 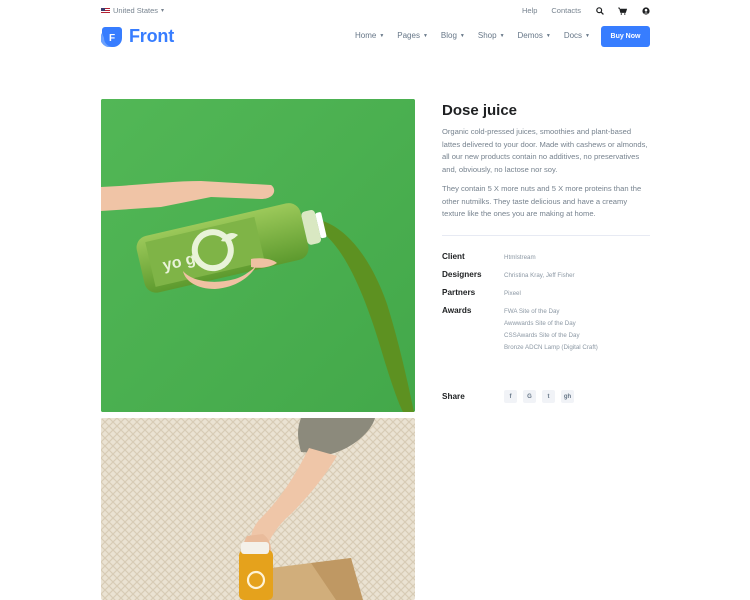 I want to click on product-photo-rug, so click(x=258, y=509).